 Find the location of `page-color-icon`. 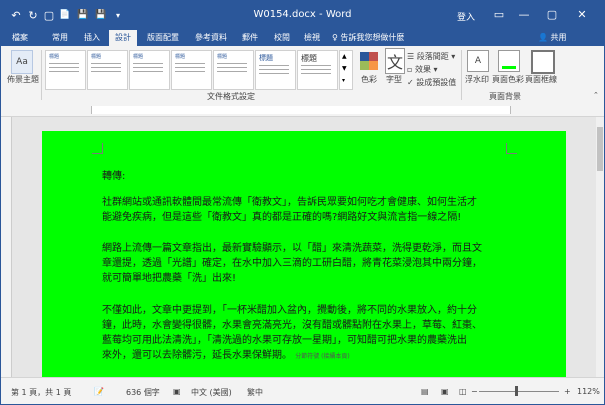

page-color-icon is located at coordinates (509, 61).